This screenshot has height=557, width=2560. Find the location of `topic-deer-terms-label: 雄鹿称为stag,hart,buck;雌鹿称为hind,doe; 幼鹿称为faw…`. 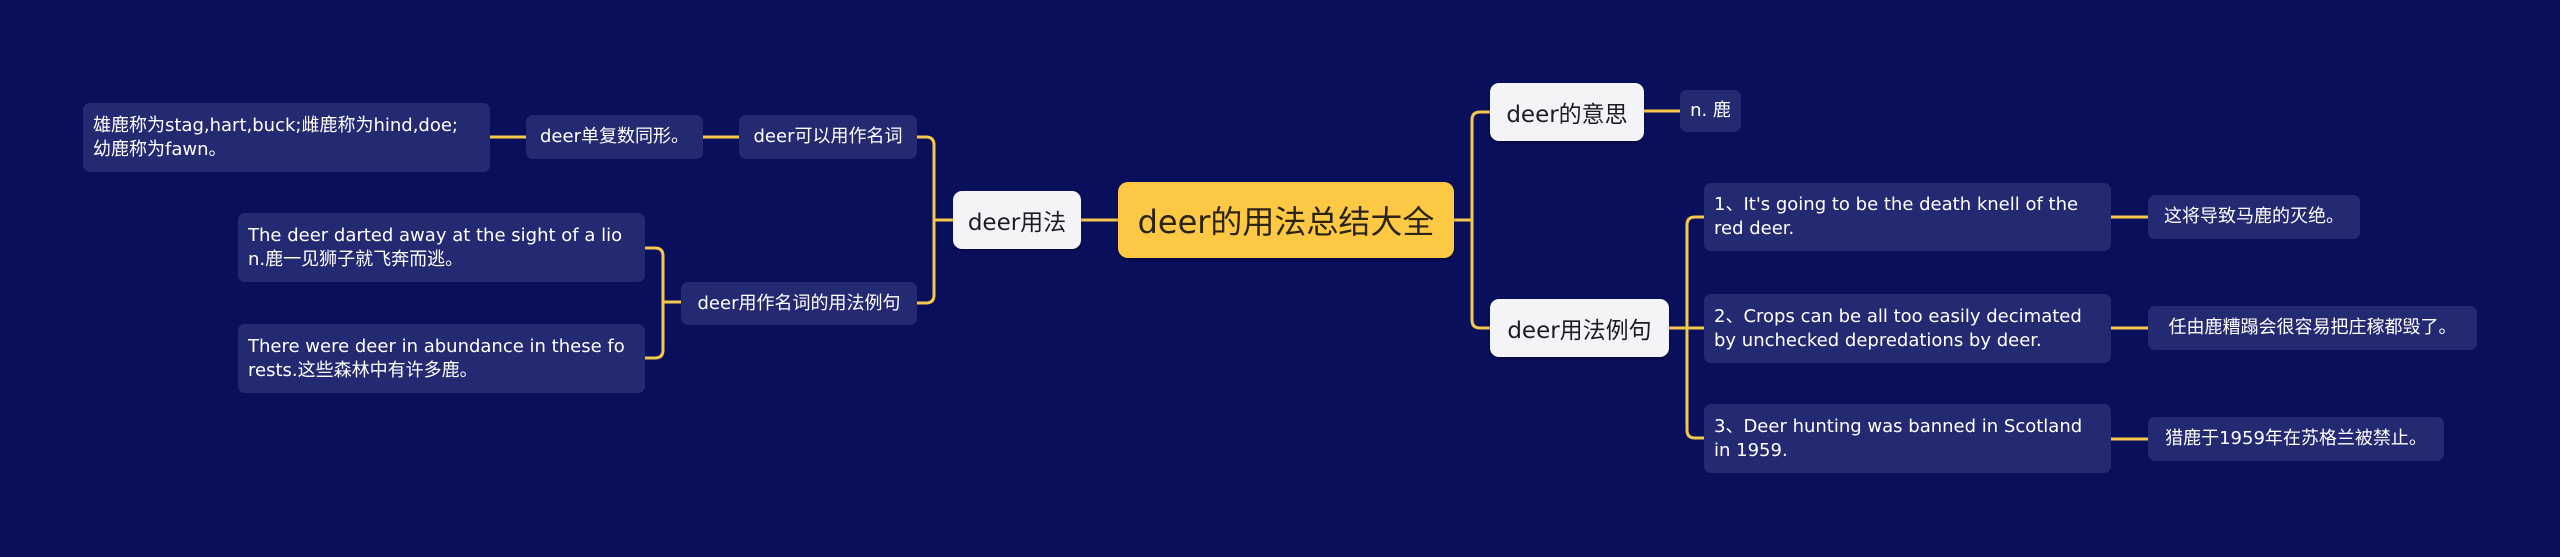

topic-deer-terms-label: 雄鹿称为stag,hart,buck;雌鹿称为hind,doe; 幼鹿称为faw… is located at coordinates (275, 137).